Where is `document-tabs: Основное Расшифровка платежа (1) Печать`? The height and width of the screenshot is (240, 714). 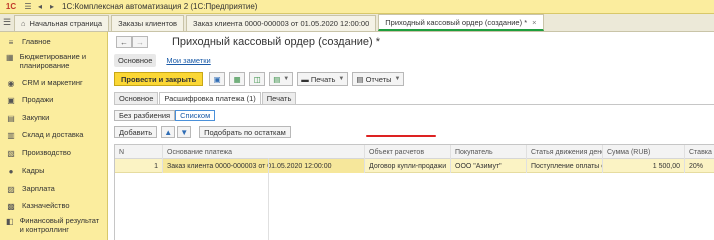
document-tabs: Основное Расшифровка платежа (1) Печать is located at coordinates (205, 98).